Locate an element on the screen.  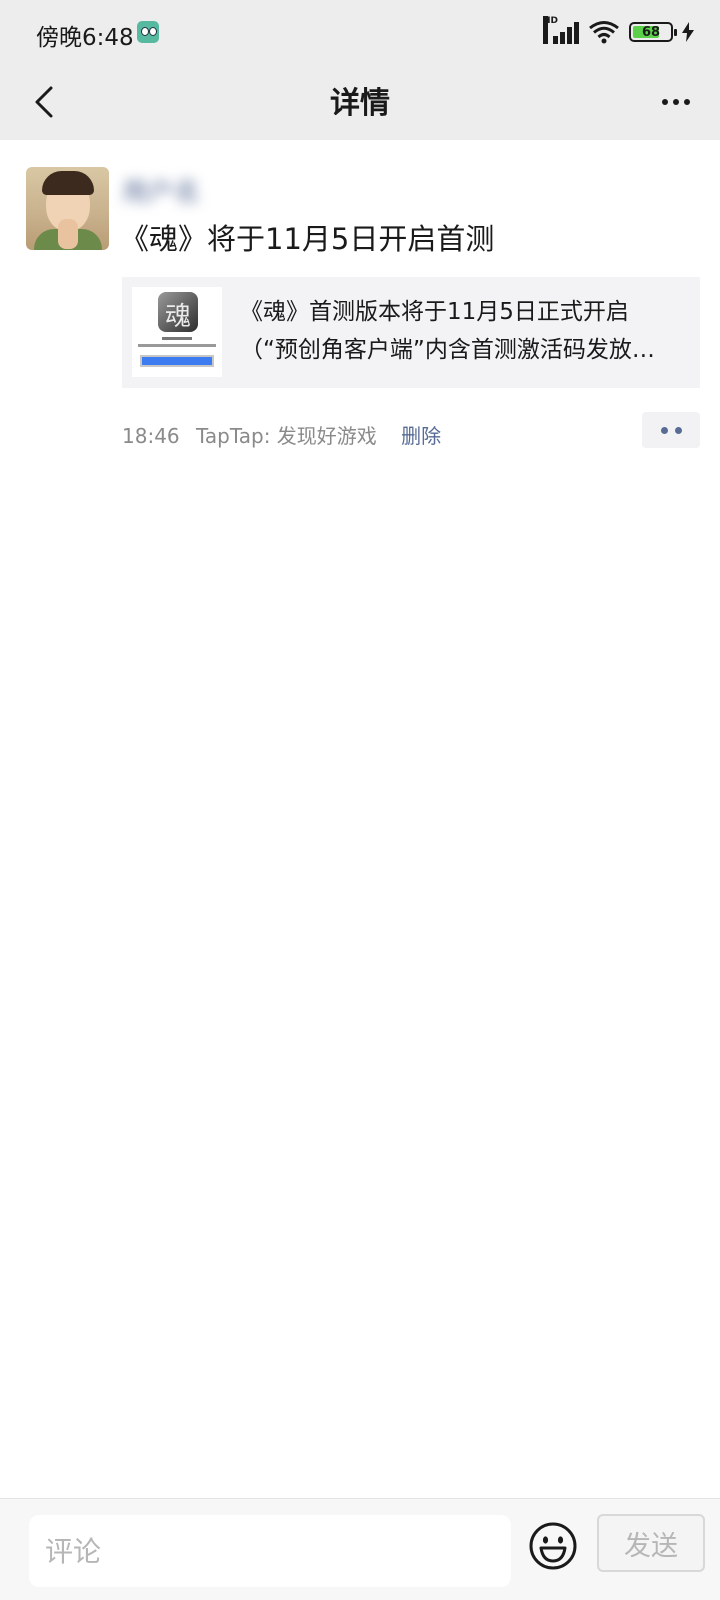
link-thumbnail: 魂 is located at coordinates (177, 332).